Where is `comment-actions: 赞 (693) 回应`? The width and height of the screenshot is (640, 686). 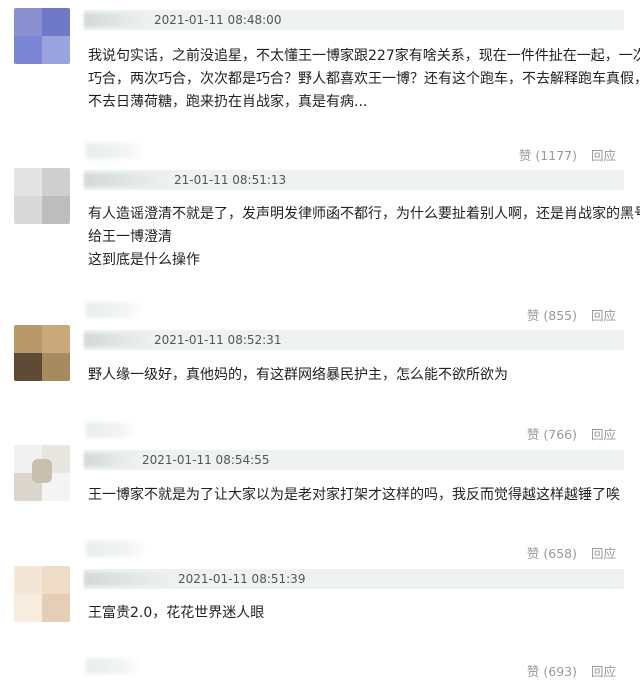 comment-actions: 赞 (693) 回应 is located at coordinates (571, 670).